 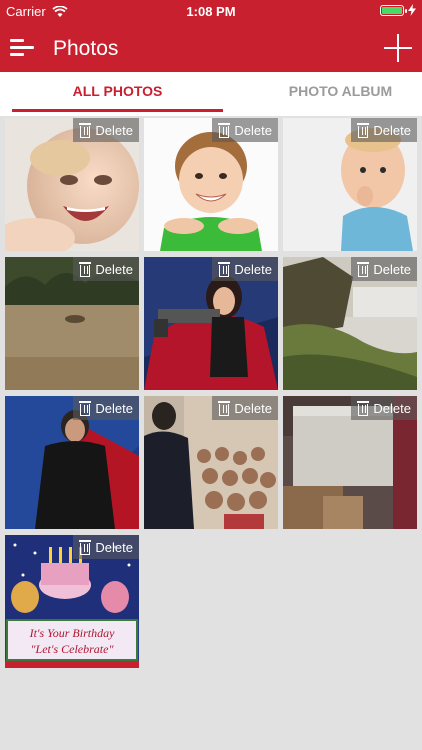 What do you see at coordinates (22, 48) in the screenshot?
I see `menu-icon` at bounding box center [22, 48].